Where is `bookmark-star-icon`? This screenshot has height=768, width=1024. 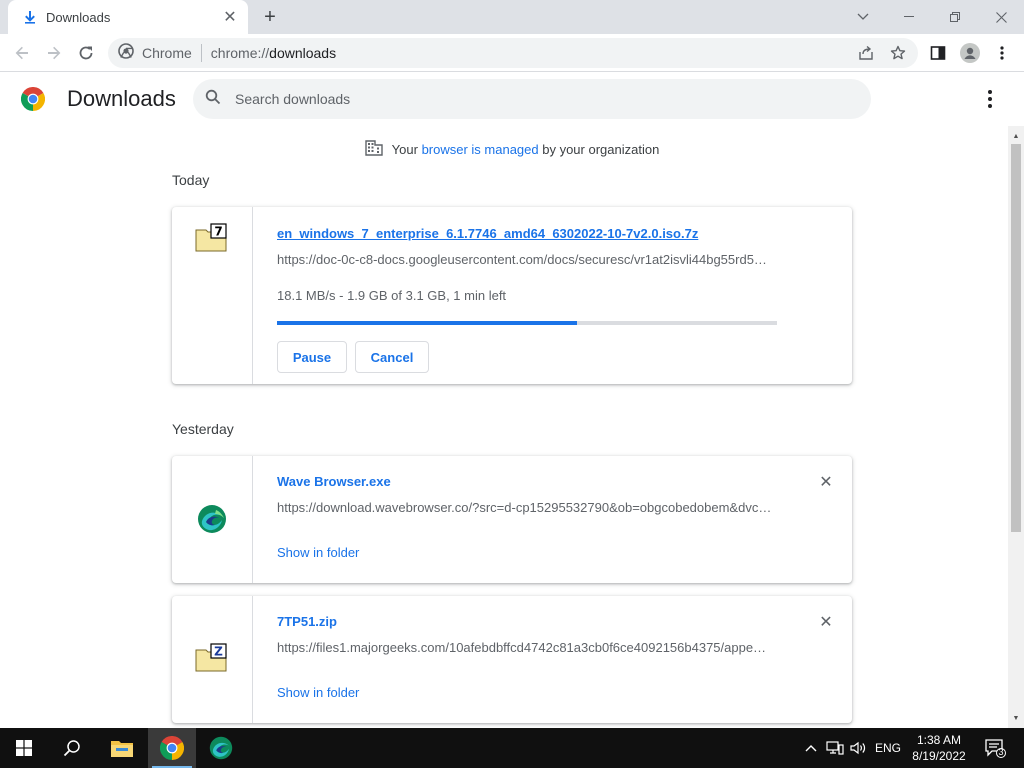 bookmark-star-icon is located at coordinates (898, 53).